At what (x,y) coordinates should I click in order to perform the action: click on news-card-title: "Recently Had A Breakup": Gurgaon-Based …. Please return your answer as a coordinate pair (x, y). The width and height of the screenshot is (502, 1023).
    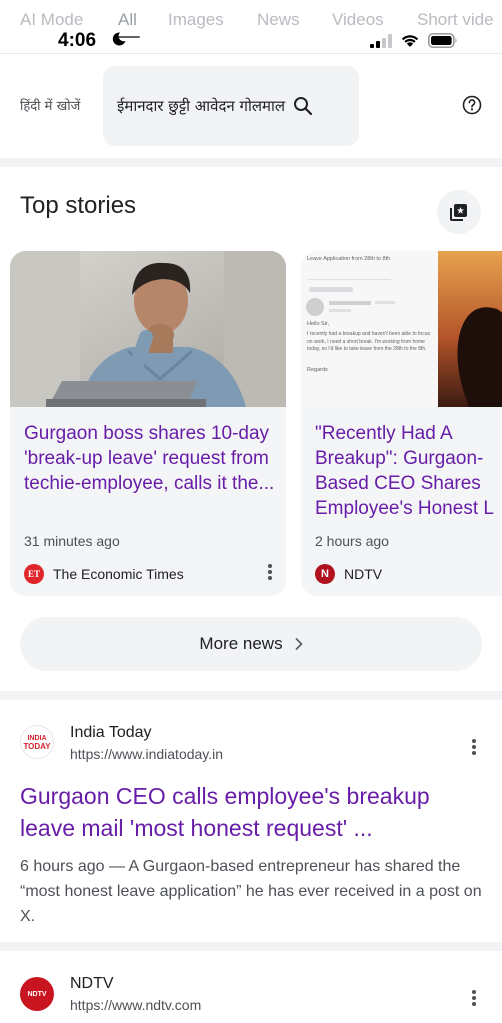
    Looking at the image, I should click on (408, 471).